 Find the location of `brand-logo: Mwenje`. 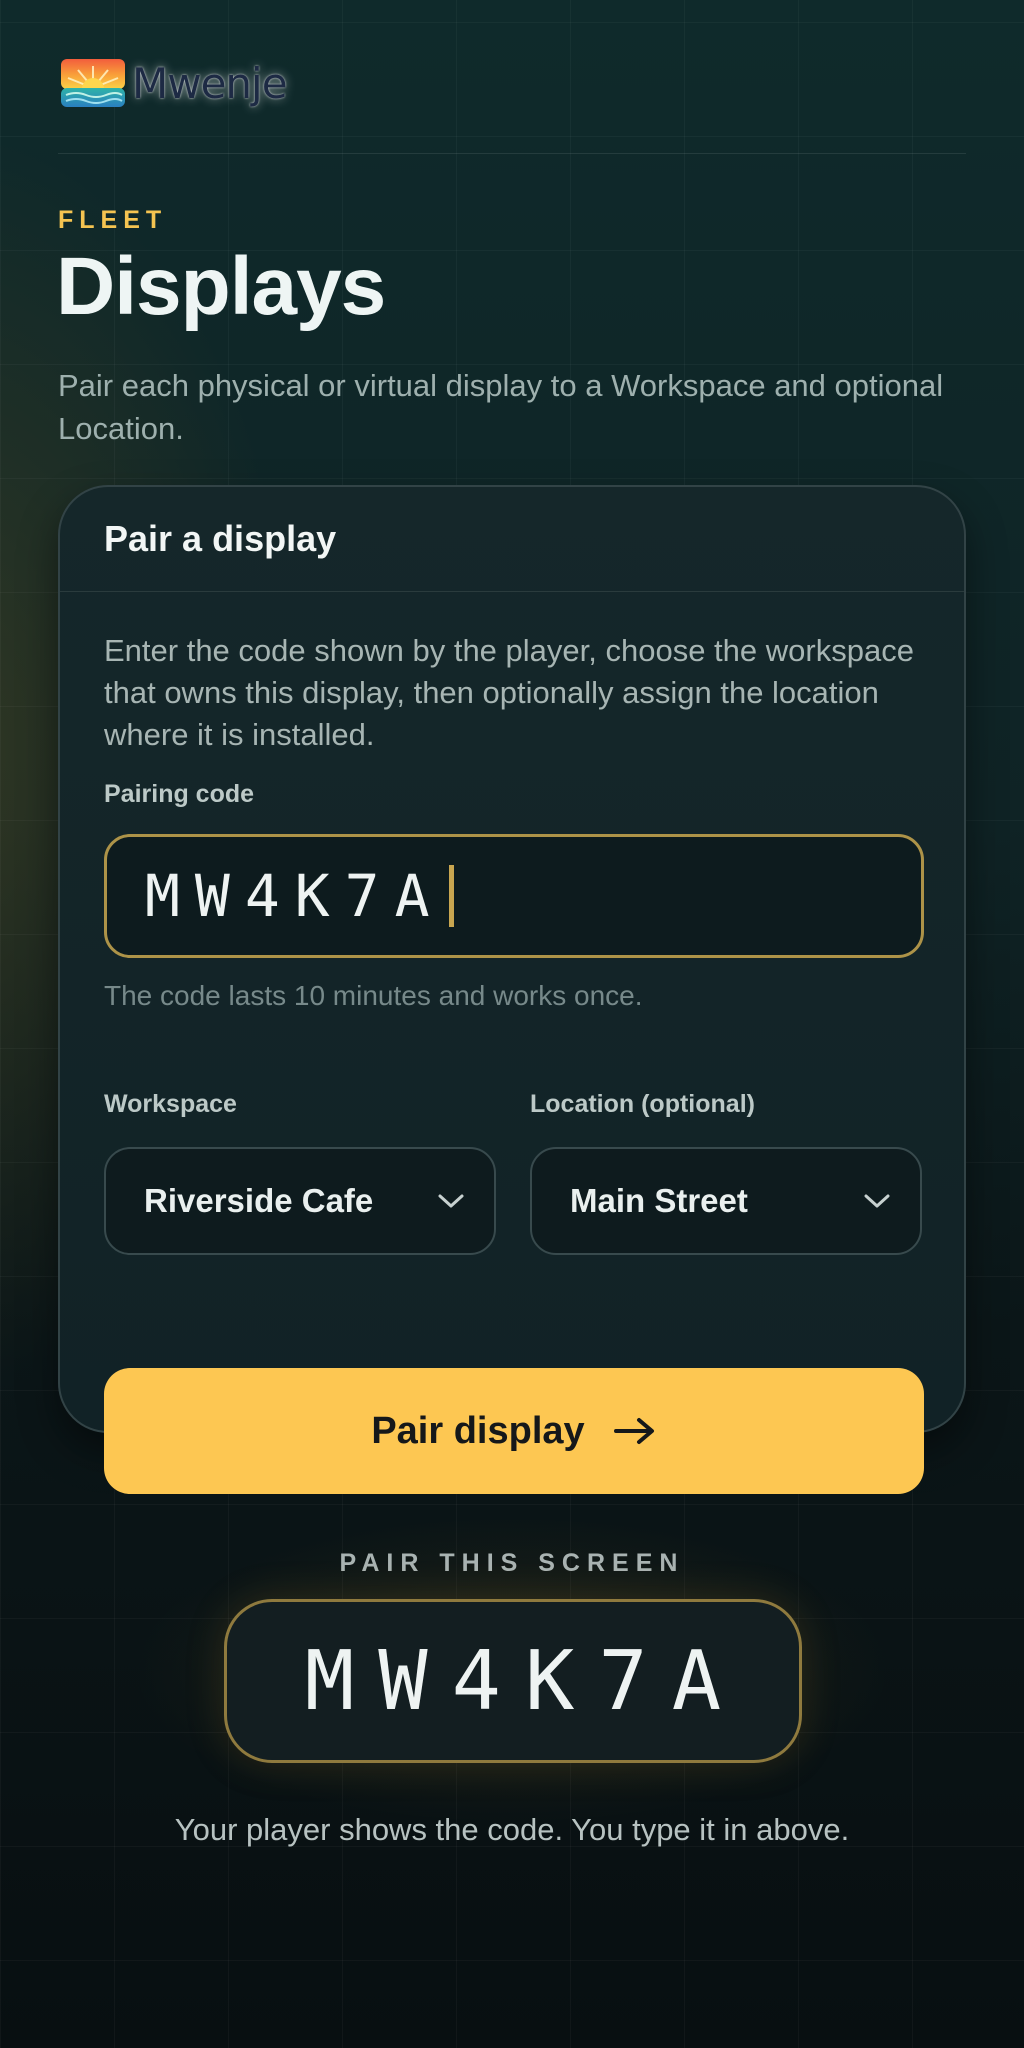

brand-logo: Mwenje is located at coordinates (174, 83).